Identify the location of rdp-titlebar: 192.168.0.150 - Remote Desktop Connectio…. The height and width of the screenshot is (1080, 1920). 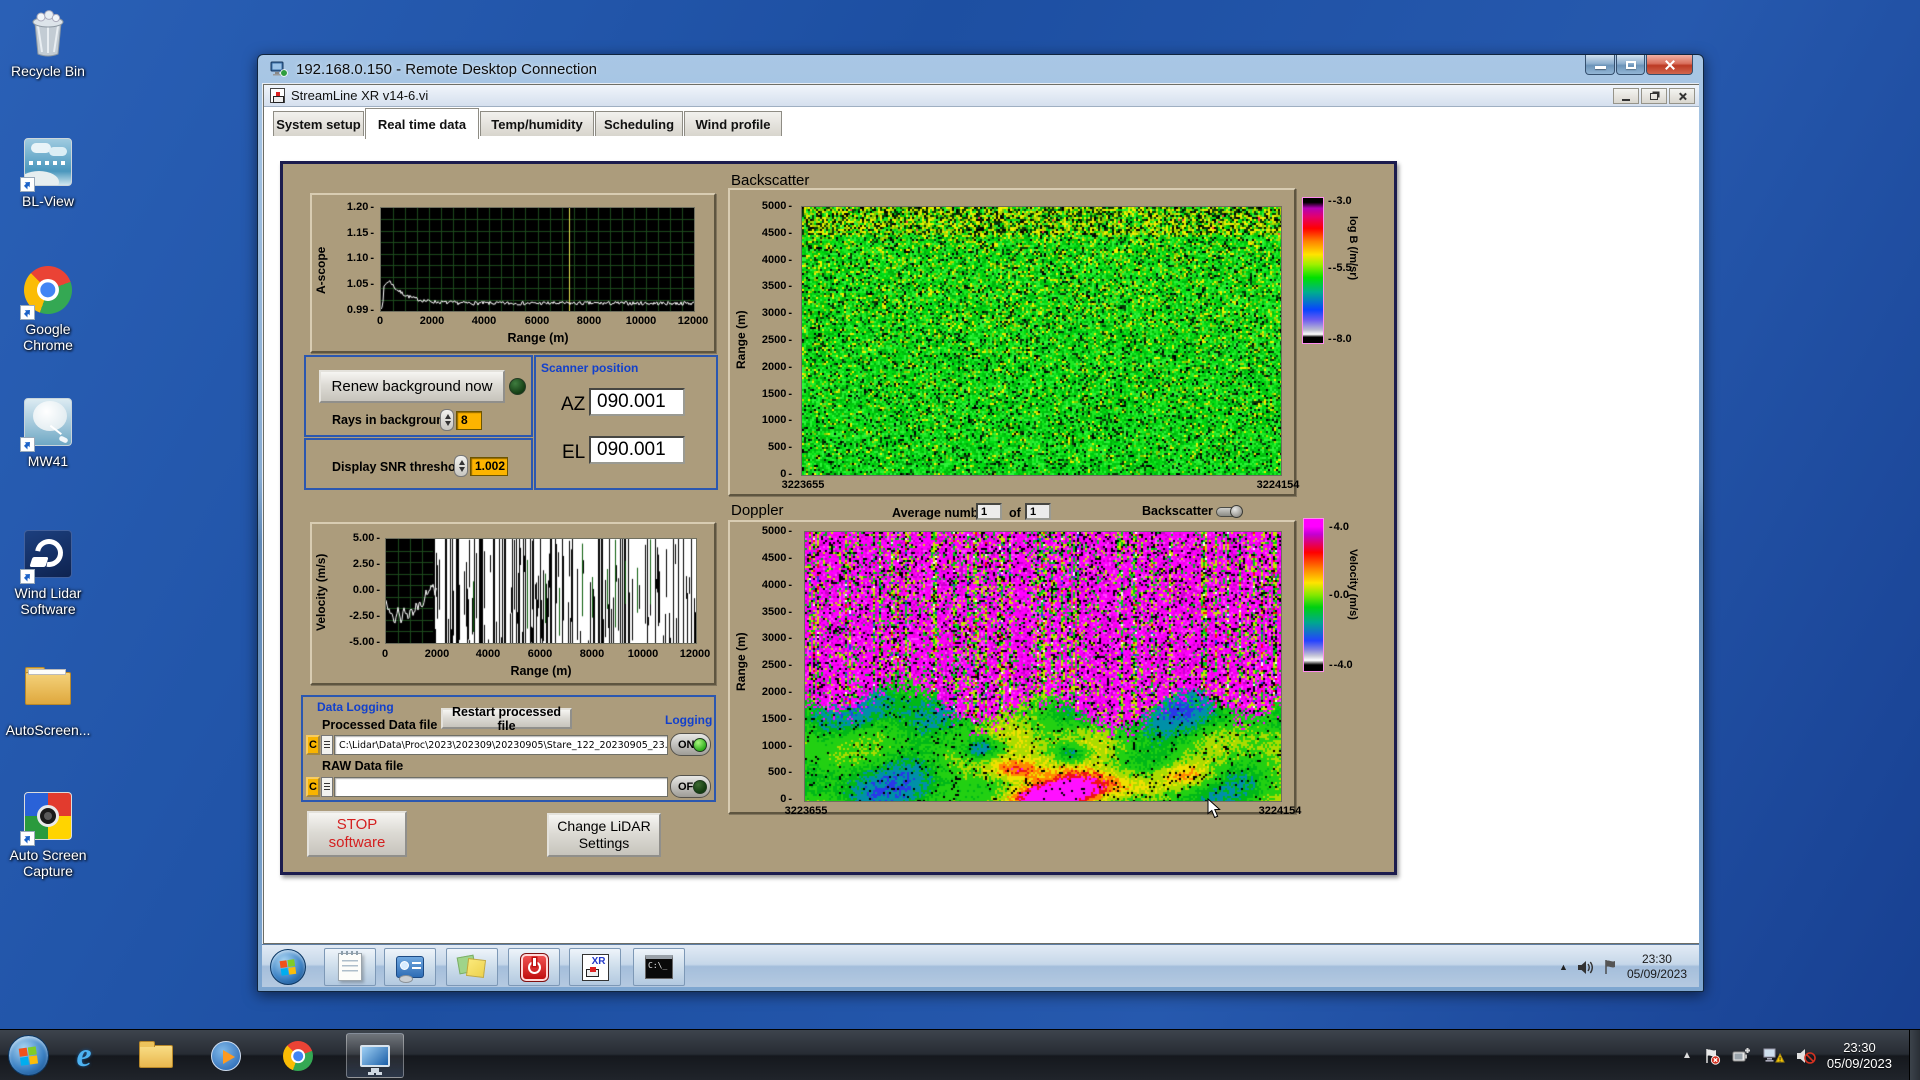
(980, 69).